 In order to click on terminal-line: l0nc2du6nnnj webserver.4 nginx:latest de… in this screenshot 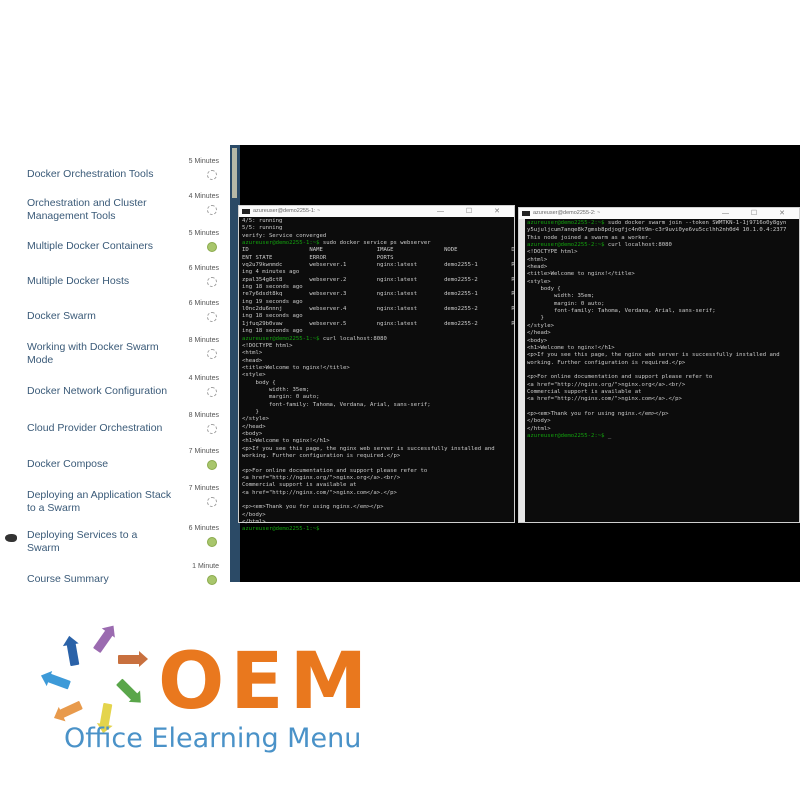, I will do `click(378, 309)`.